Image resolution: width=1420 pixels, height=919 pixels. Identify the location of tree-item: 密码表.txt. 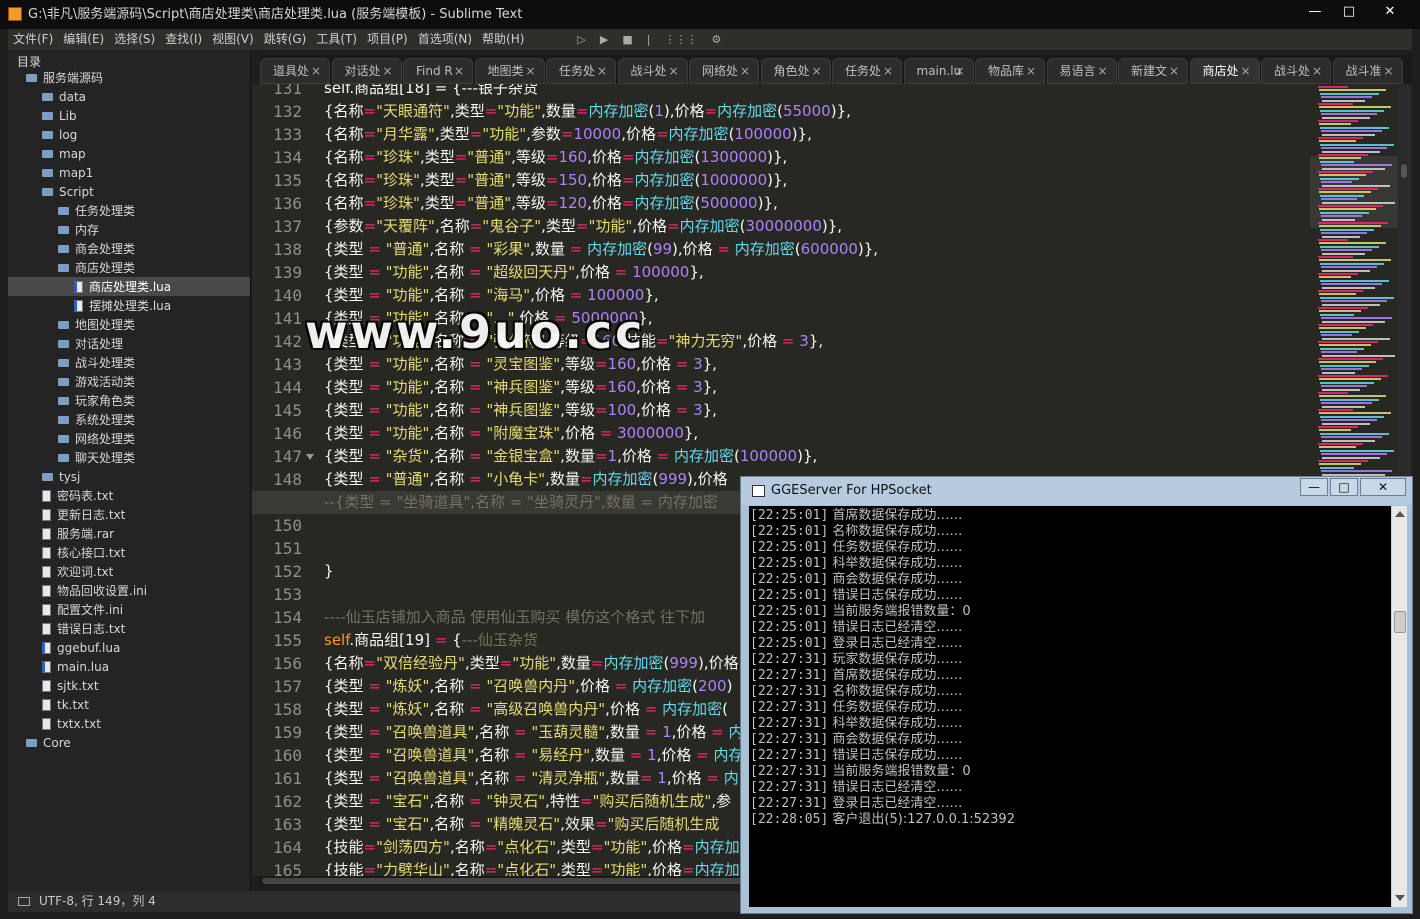
(129, 495).